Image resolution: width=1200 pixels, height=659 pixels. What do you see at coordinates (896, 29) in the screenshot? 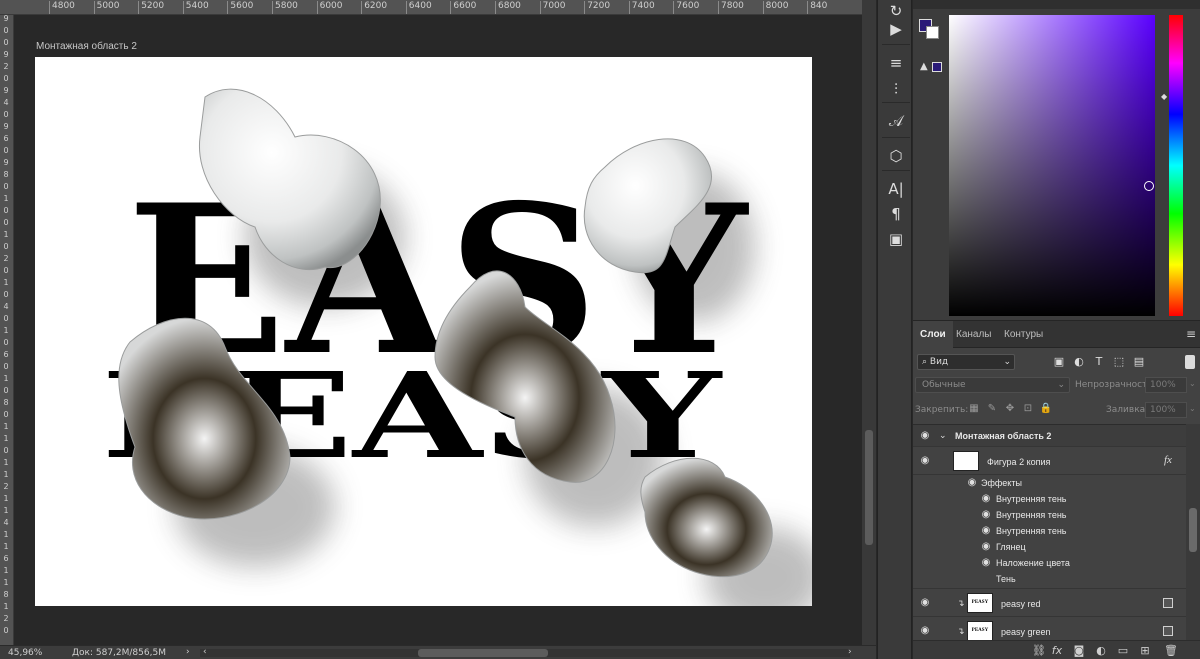
I see `play-icon: ▶` at bounding box center [896, 29].